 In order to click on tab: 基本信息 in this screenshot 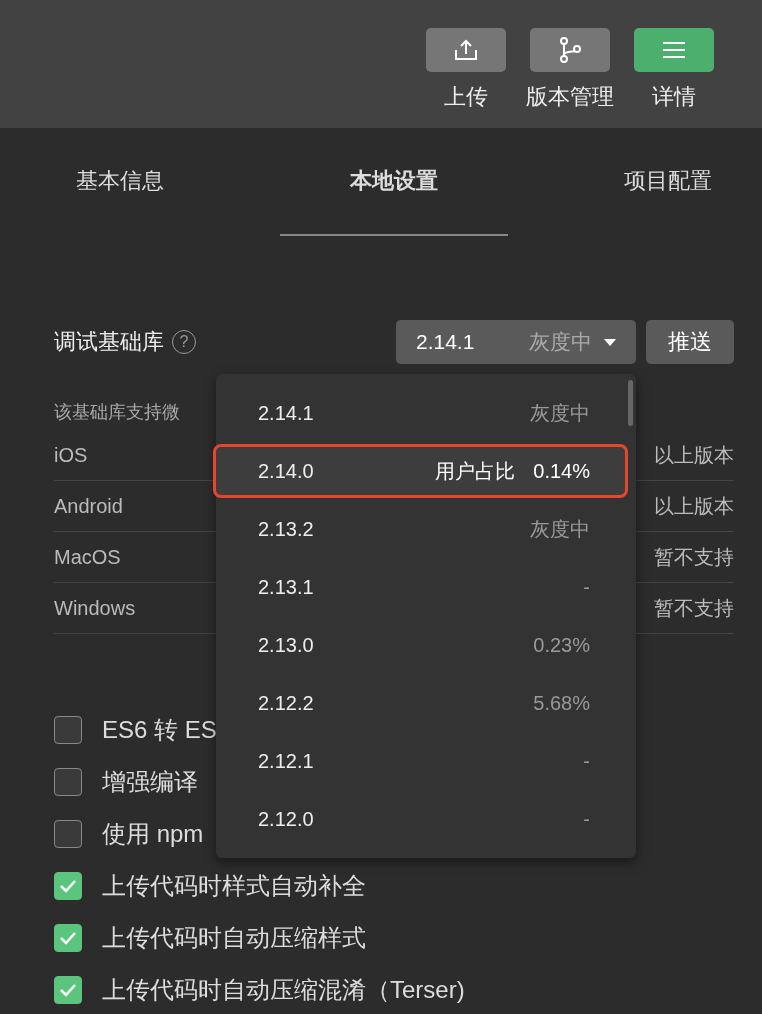, I will do `click(120, 182)`.